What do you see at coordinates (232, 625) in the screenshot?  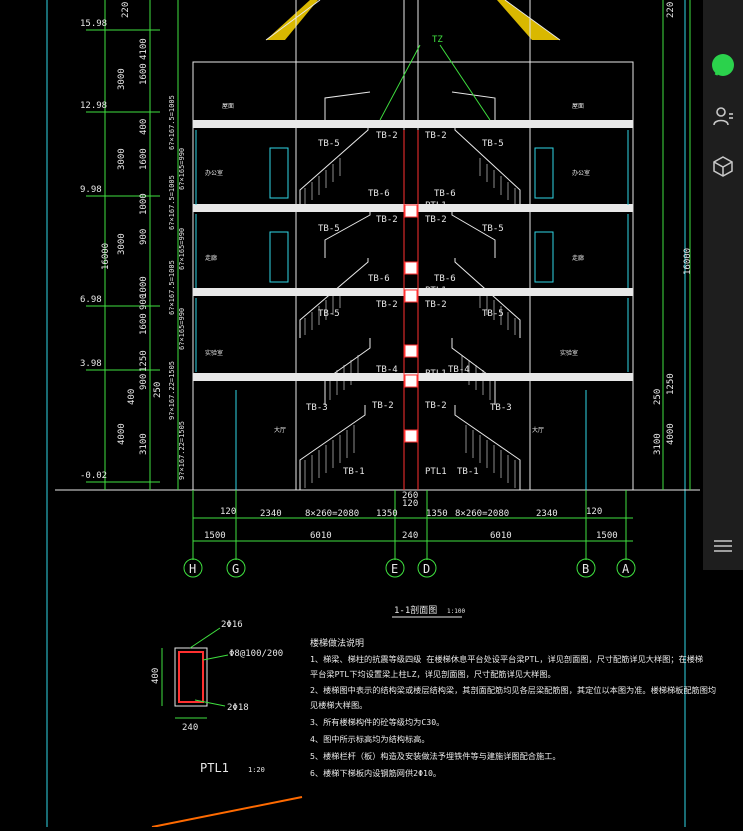 I see `svg-text: 2Φ16` at bounding box center [232, 625].